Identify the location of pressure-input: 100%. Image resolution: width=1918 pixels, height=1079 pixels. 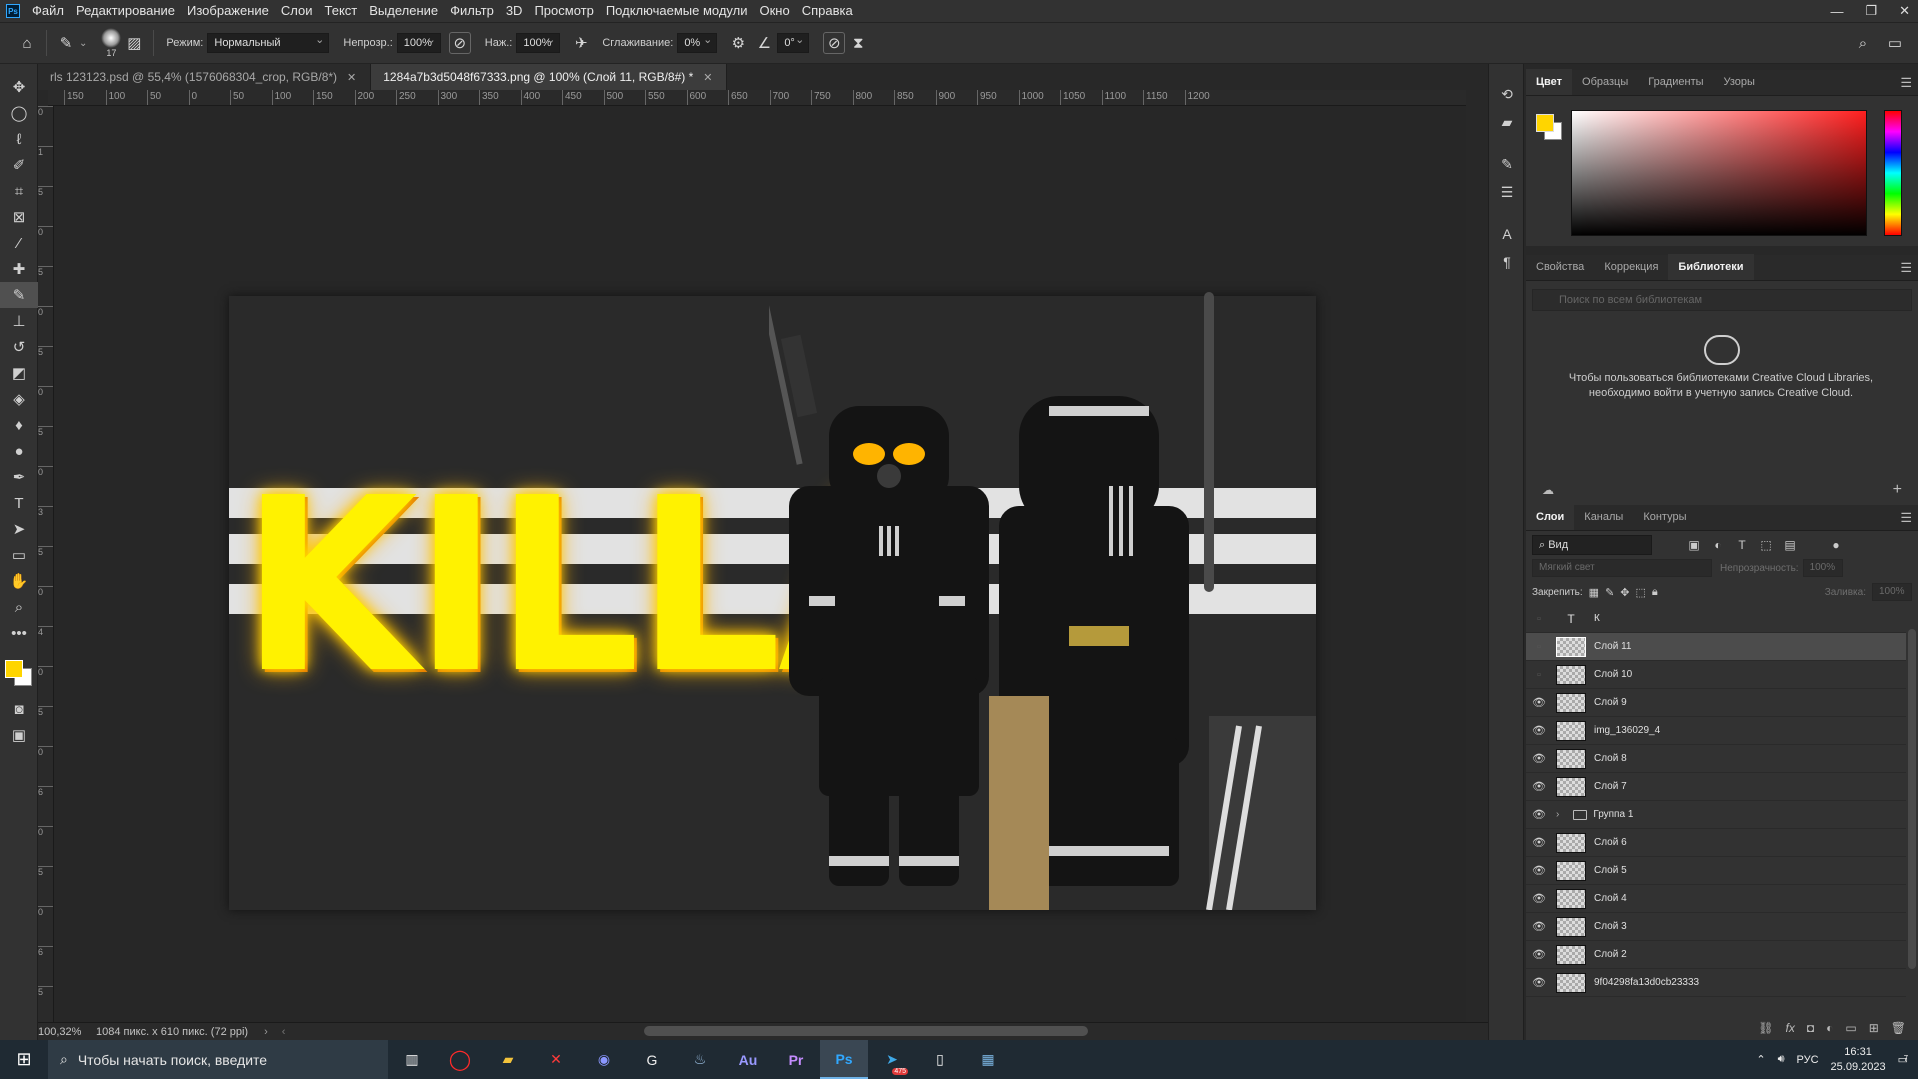
(538, 42).